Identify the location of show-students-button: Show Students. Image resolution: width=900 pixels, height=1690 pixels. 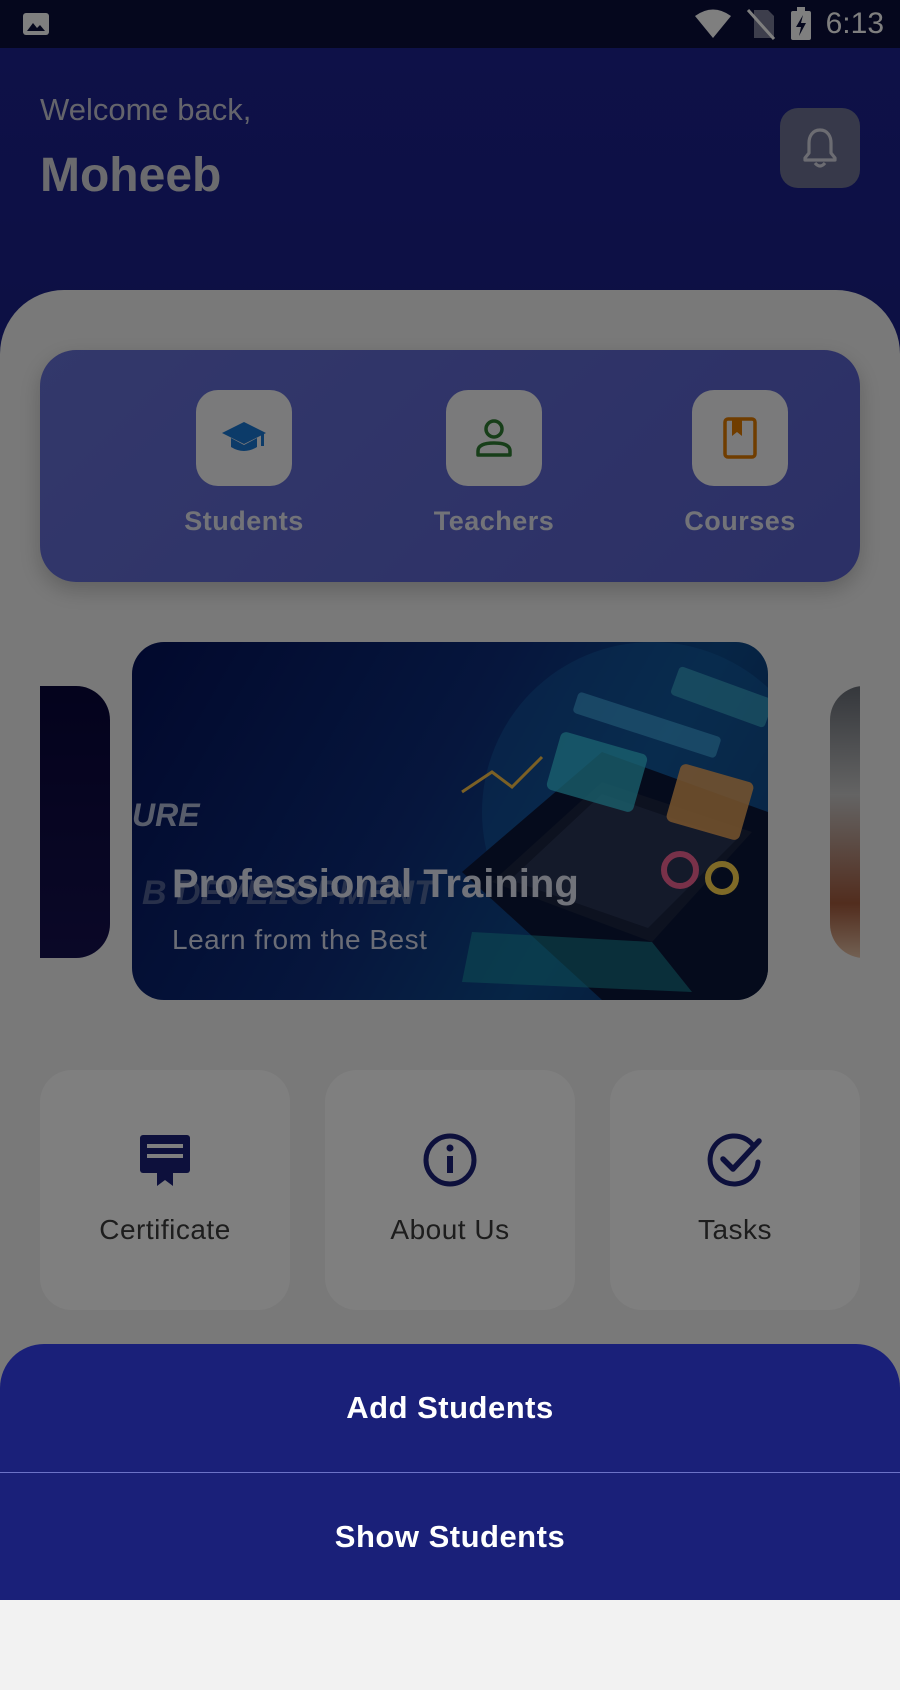
(450, 1536).